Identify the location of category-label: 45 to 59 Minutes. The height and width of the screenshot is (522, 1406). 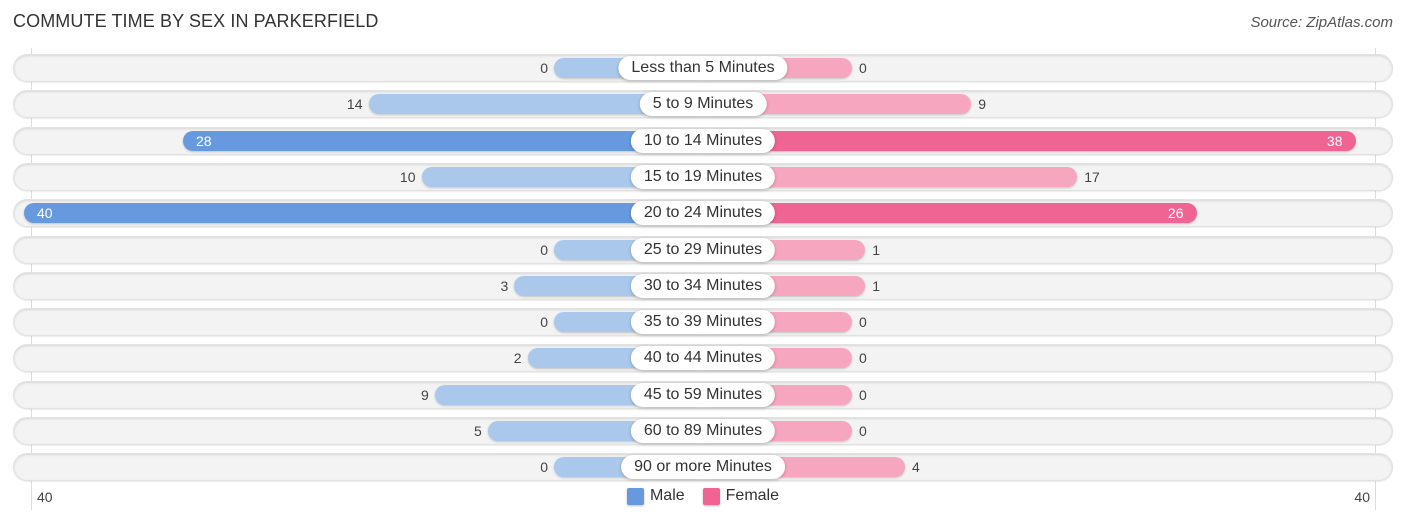
(703, 394).